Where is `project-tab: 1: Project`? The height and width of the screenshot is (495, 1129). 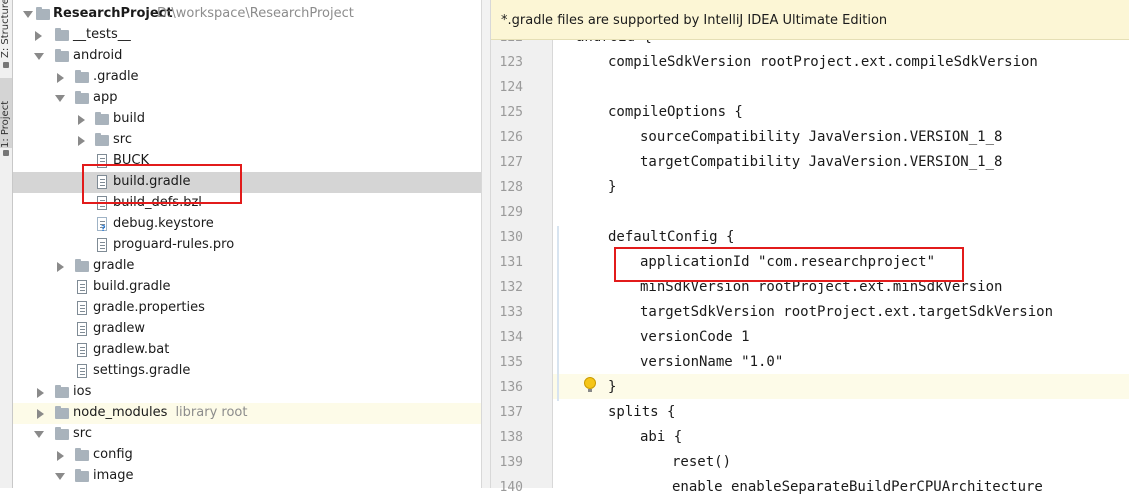
project-tab: 1: Project is located at coordinates (6, 113).